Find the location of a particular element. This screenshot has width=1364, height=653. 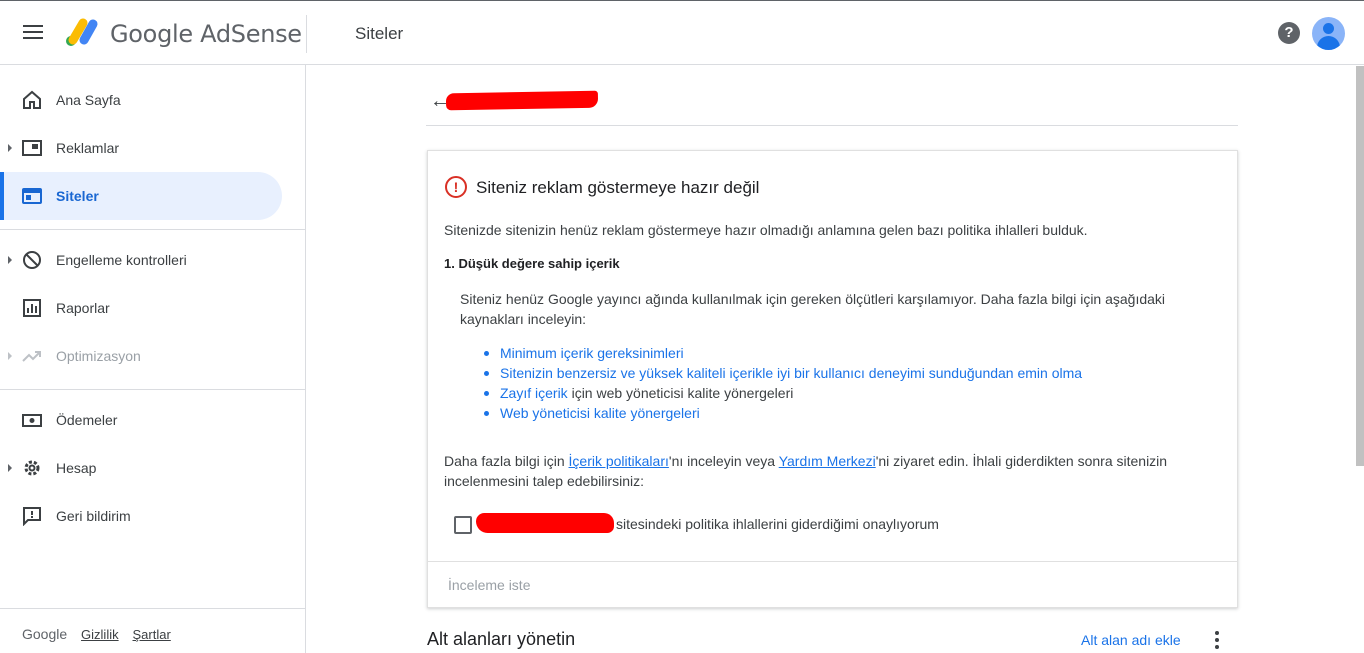

more-info-part: Daha fazla bilgi için is located at coordinates (506, 461).